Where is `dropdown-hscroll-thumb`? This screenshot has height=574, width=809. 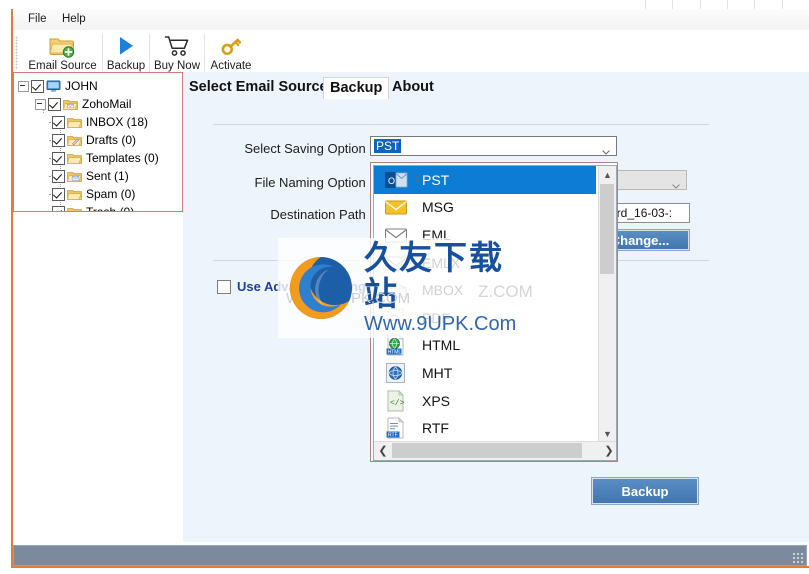
dropdown-hscroll-thumb is located at coordinates (487, 450).